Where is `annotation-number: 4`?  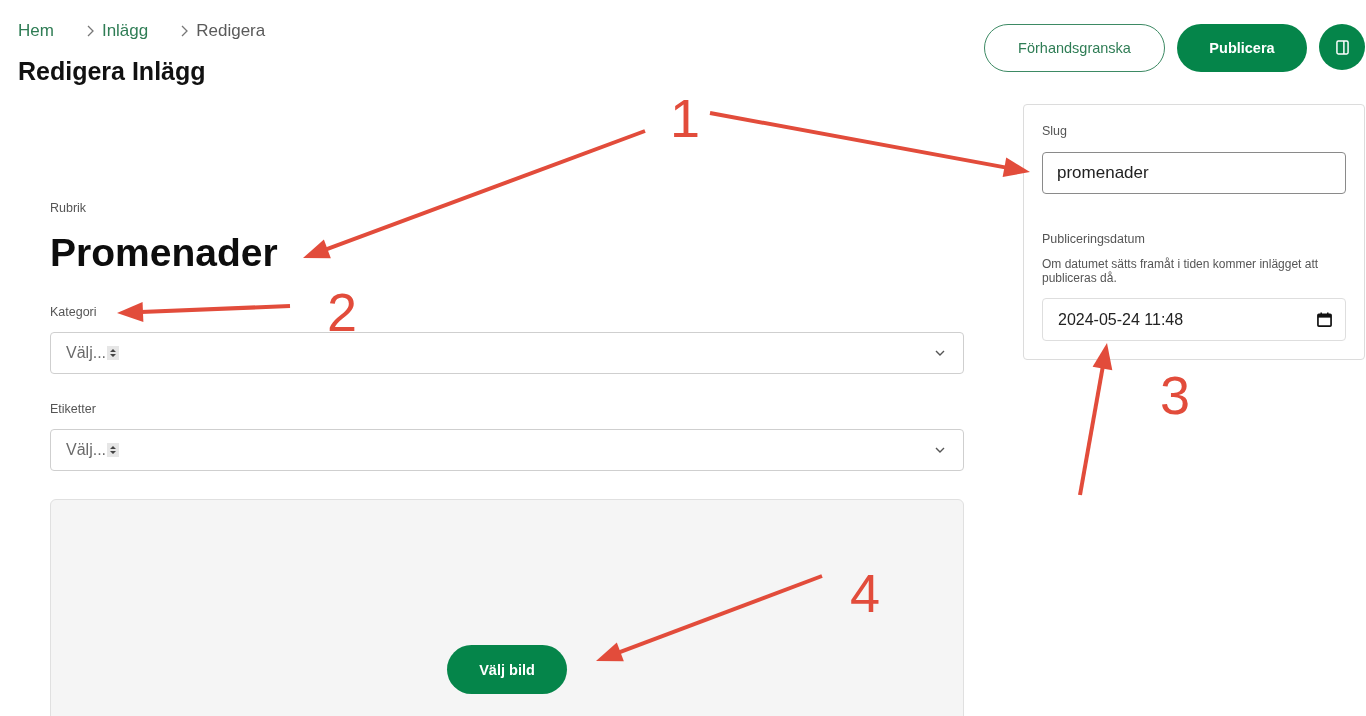 annotation-number: 4 is located at coordinates (865, 593).